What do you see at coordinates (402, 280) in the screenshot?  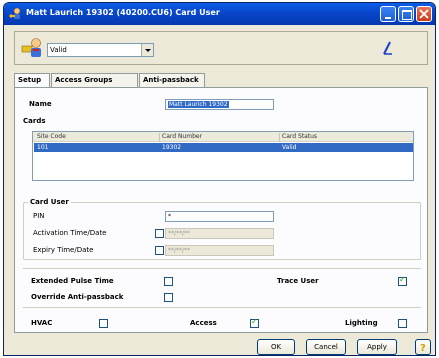 I see `trace-user-checkbox` at bounding box center [402, 280].